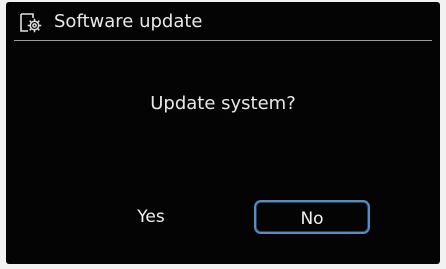 This screenshot has height=269, width=446. Describe the element at coordinates (312, 217) in the screenshot. I see `no-button: No` at that location.